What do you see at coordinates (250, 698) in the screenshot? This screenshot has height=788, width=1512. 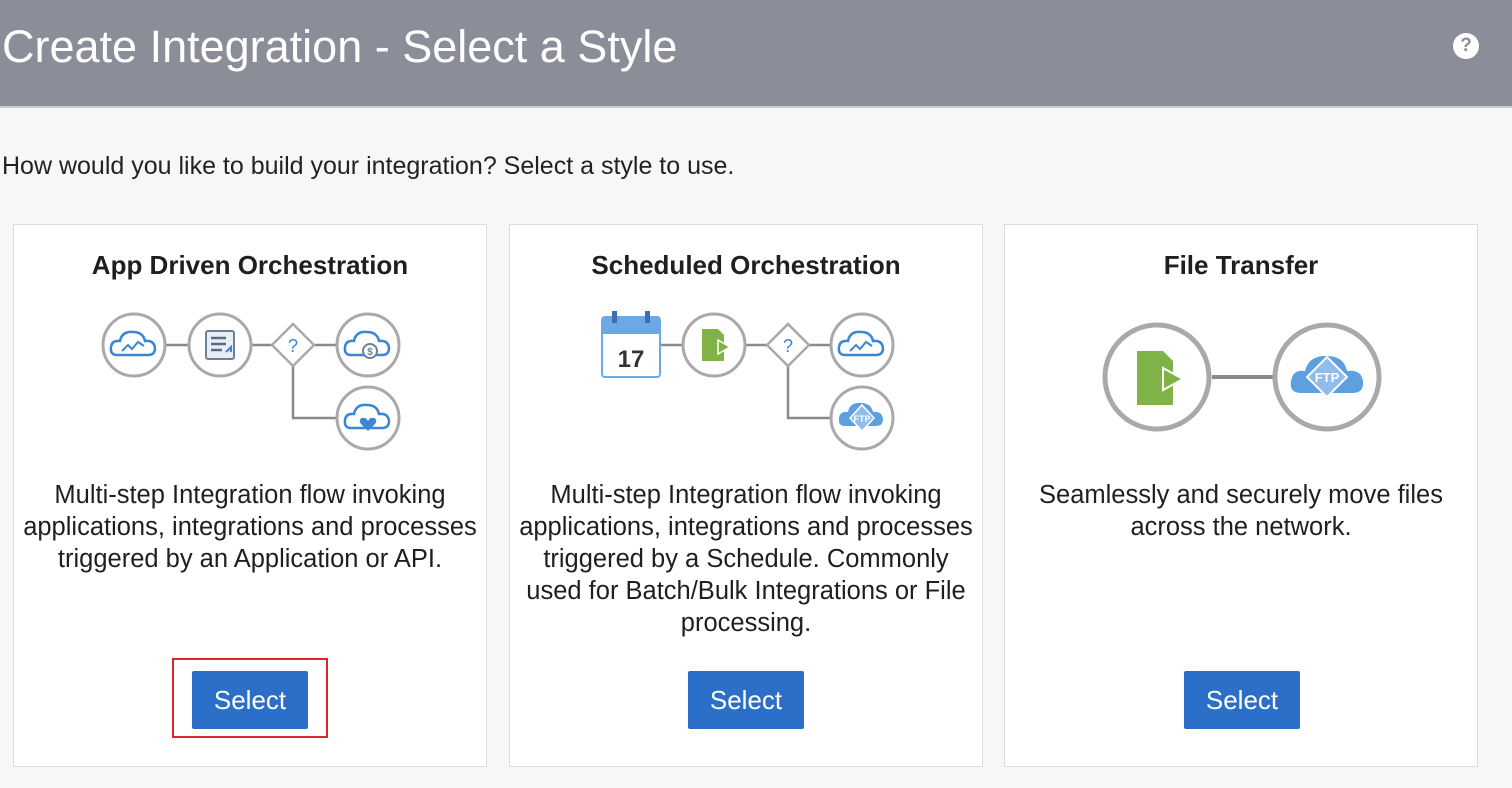 I see `highlight-box` at bounding box center [250, 698].